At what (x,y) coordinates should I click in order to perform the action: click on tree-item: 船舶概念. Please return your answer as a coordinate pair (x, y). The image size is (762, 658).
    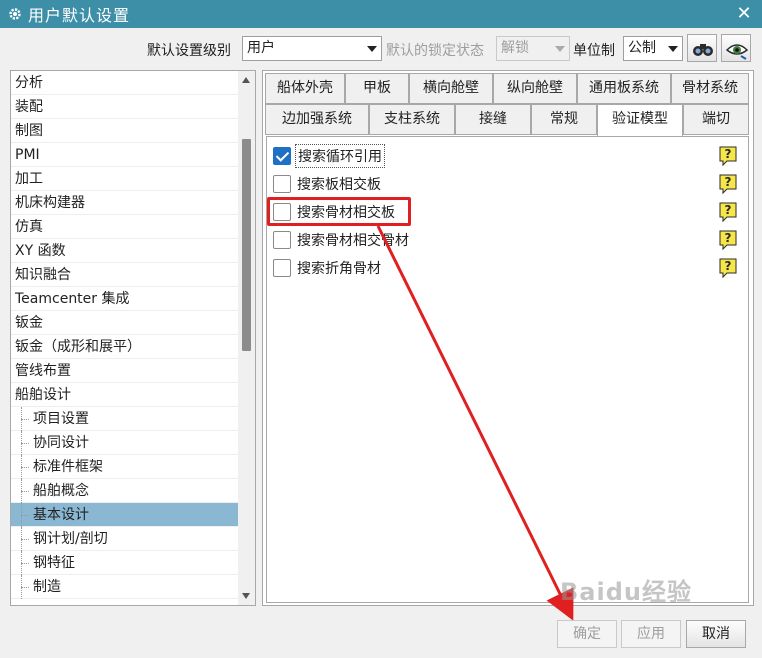
    Looking at the image, I should click on (125, 491).